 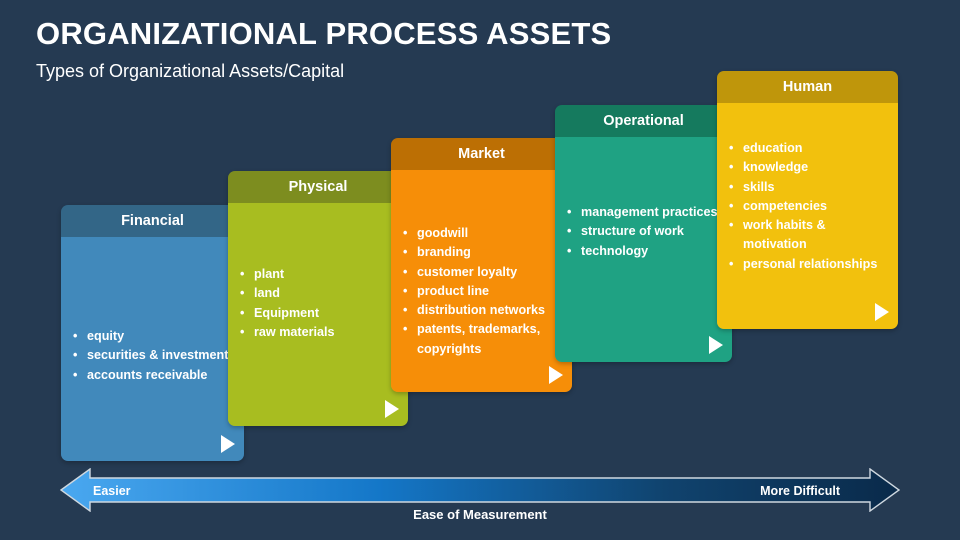 I want to click on card-operational-header: Operational, so click(x=643, y=121).